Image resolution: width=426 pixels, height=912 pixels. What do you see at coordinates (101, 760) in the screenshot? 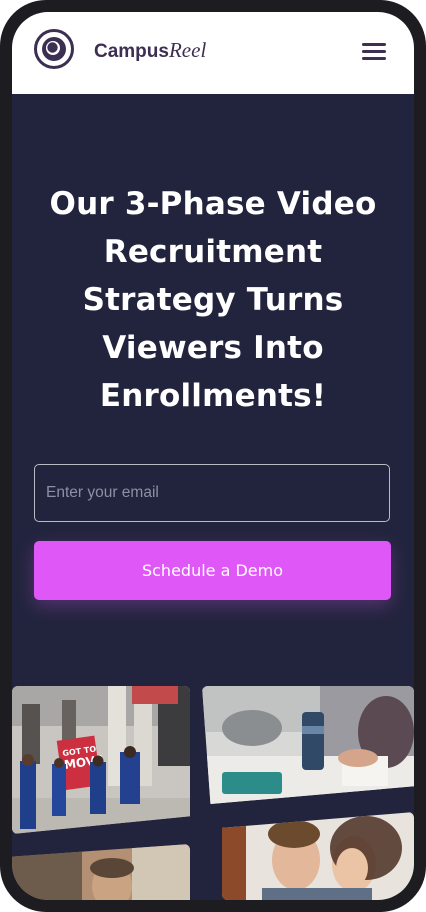
I see `gallery-photo-graduation: GOT TOMOVE` at bounding box center [101, 760].